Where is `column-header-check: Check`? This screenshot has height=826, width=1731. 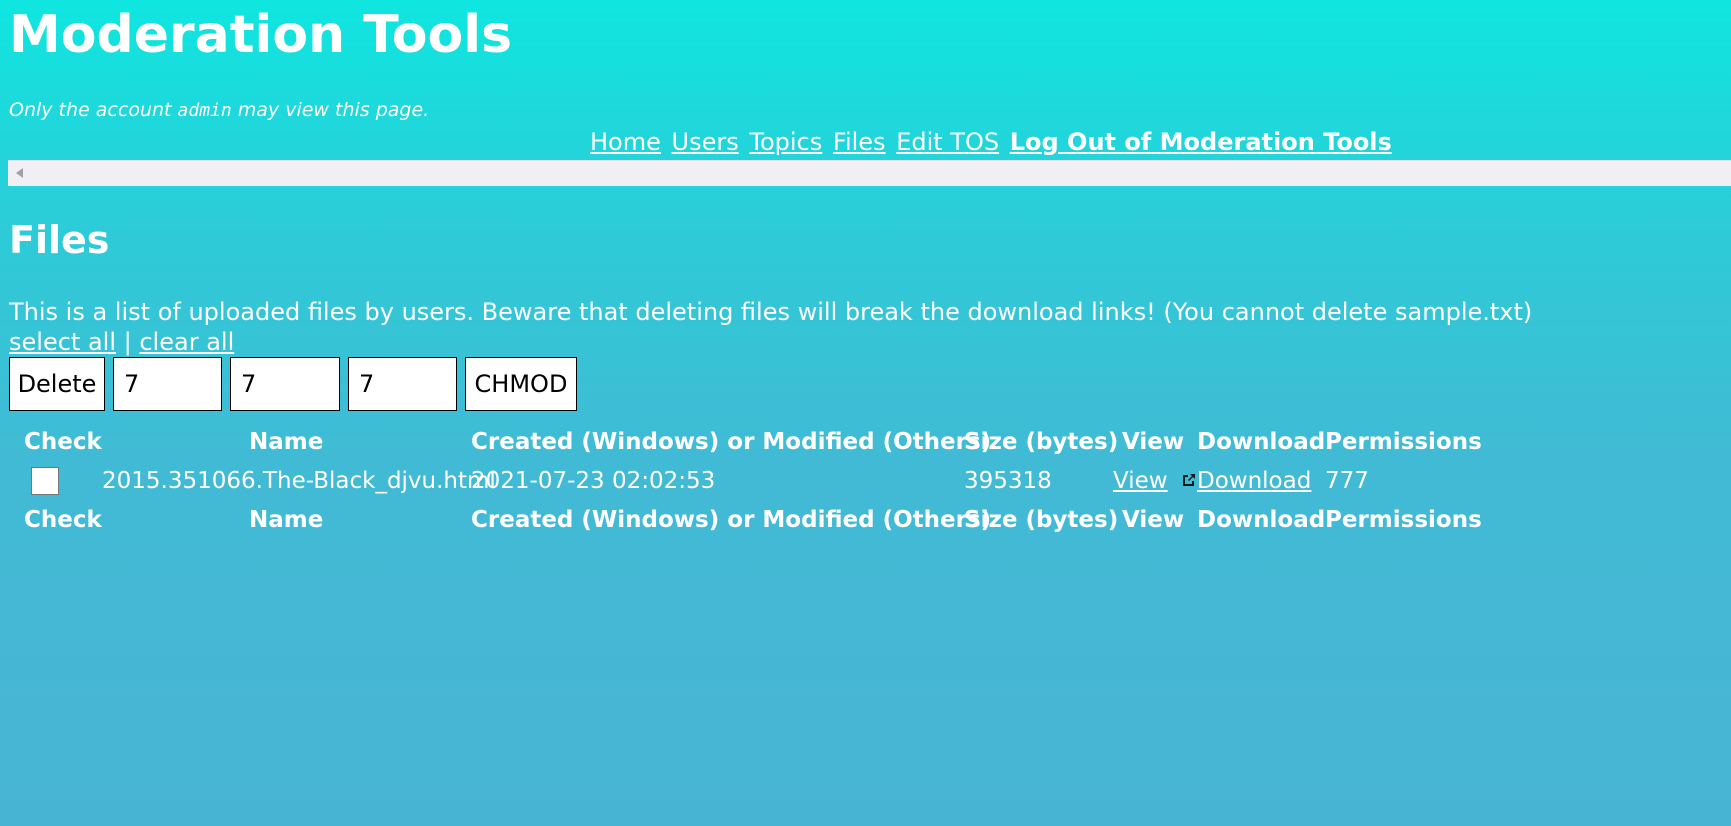 column-header-check: Check is located at coordinates (63, 442).